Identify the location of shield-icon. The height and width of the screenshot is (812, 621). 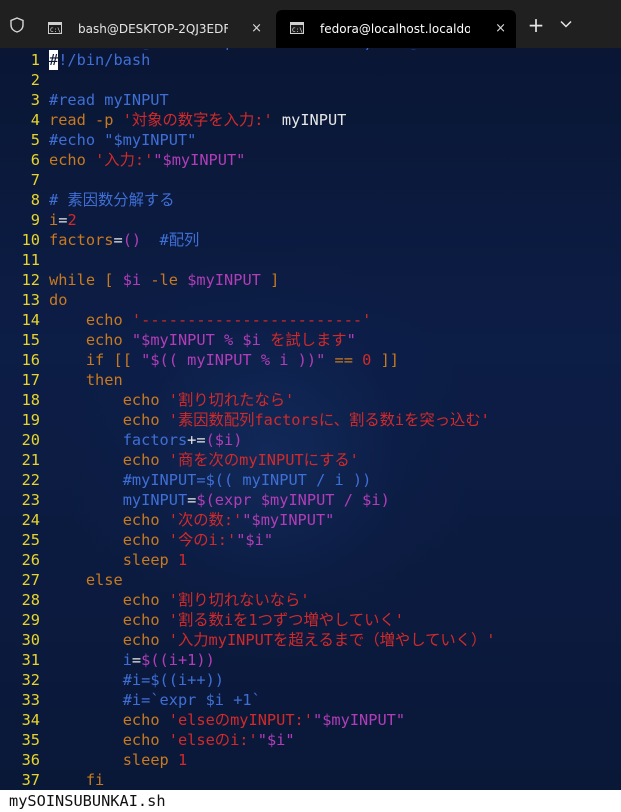
(17, 25).